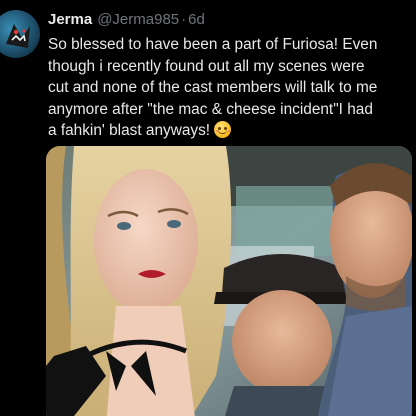 This screenshot has height=416, width=416. I want to click on tweet-text-line-last: a fahkin' blast anyways!, so click(228, 131).